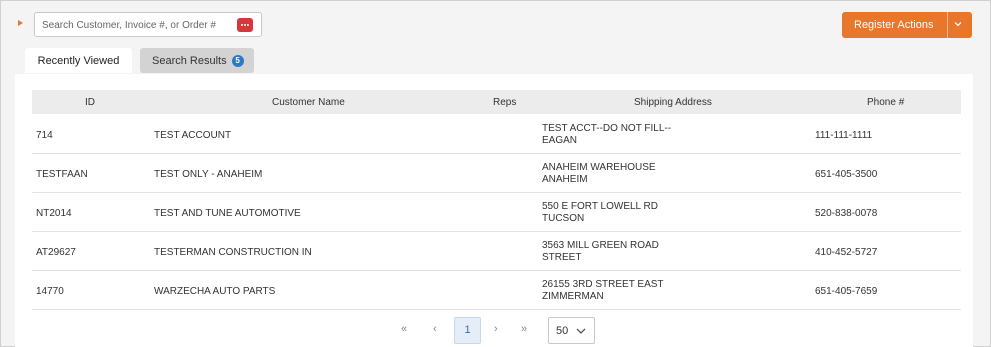  Describe the element at coordinates (560, 140) in the screenshot. I see `address-line-2: EAGAN` at that location.